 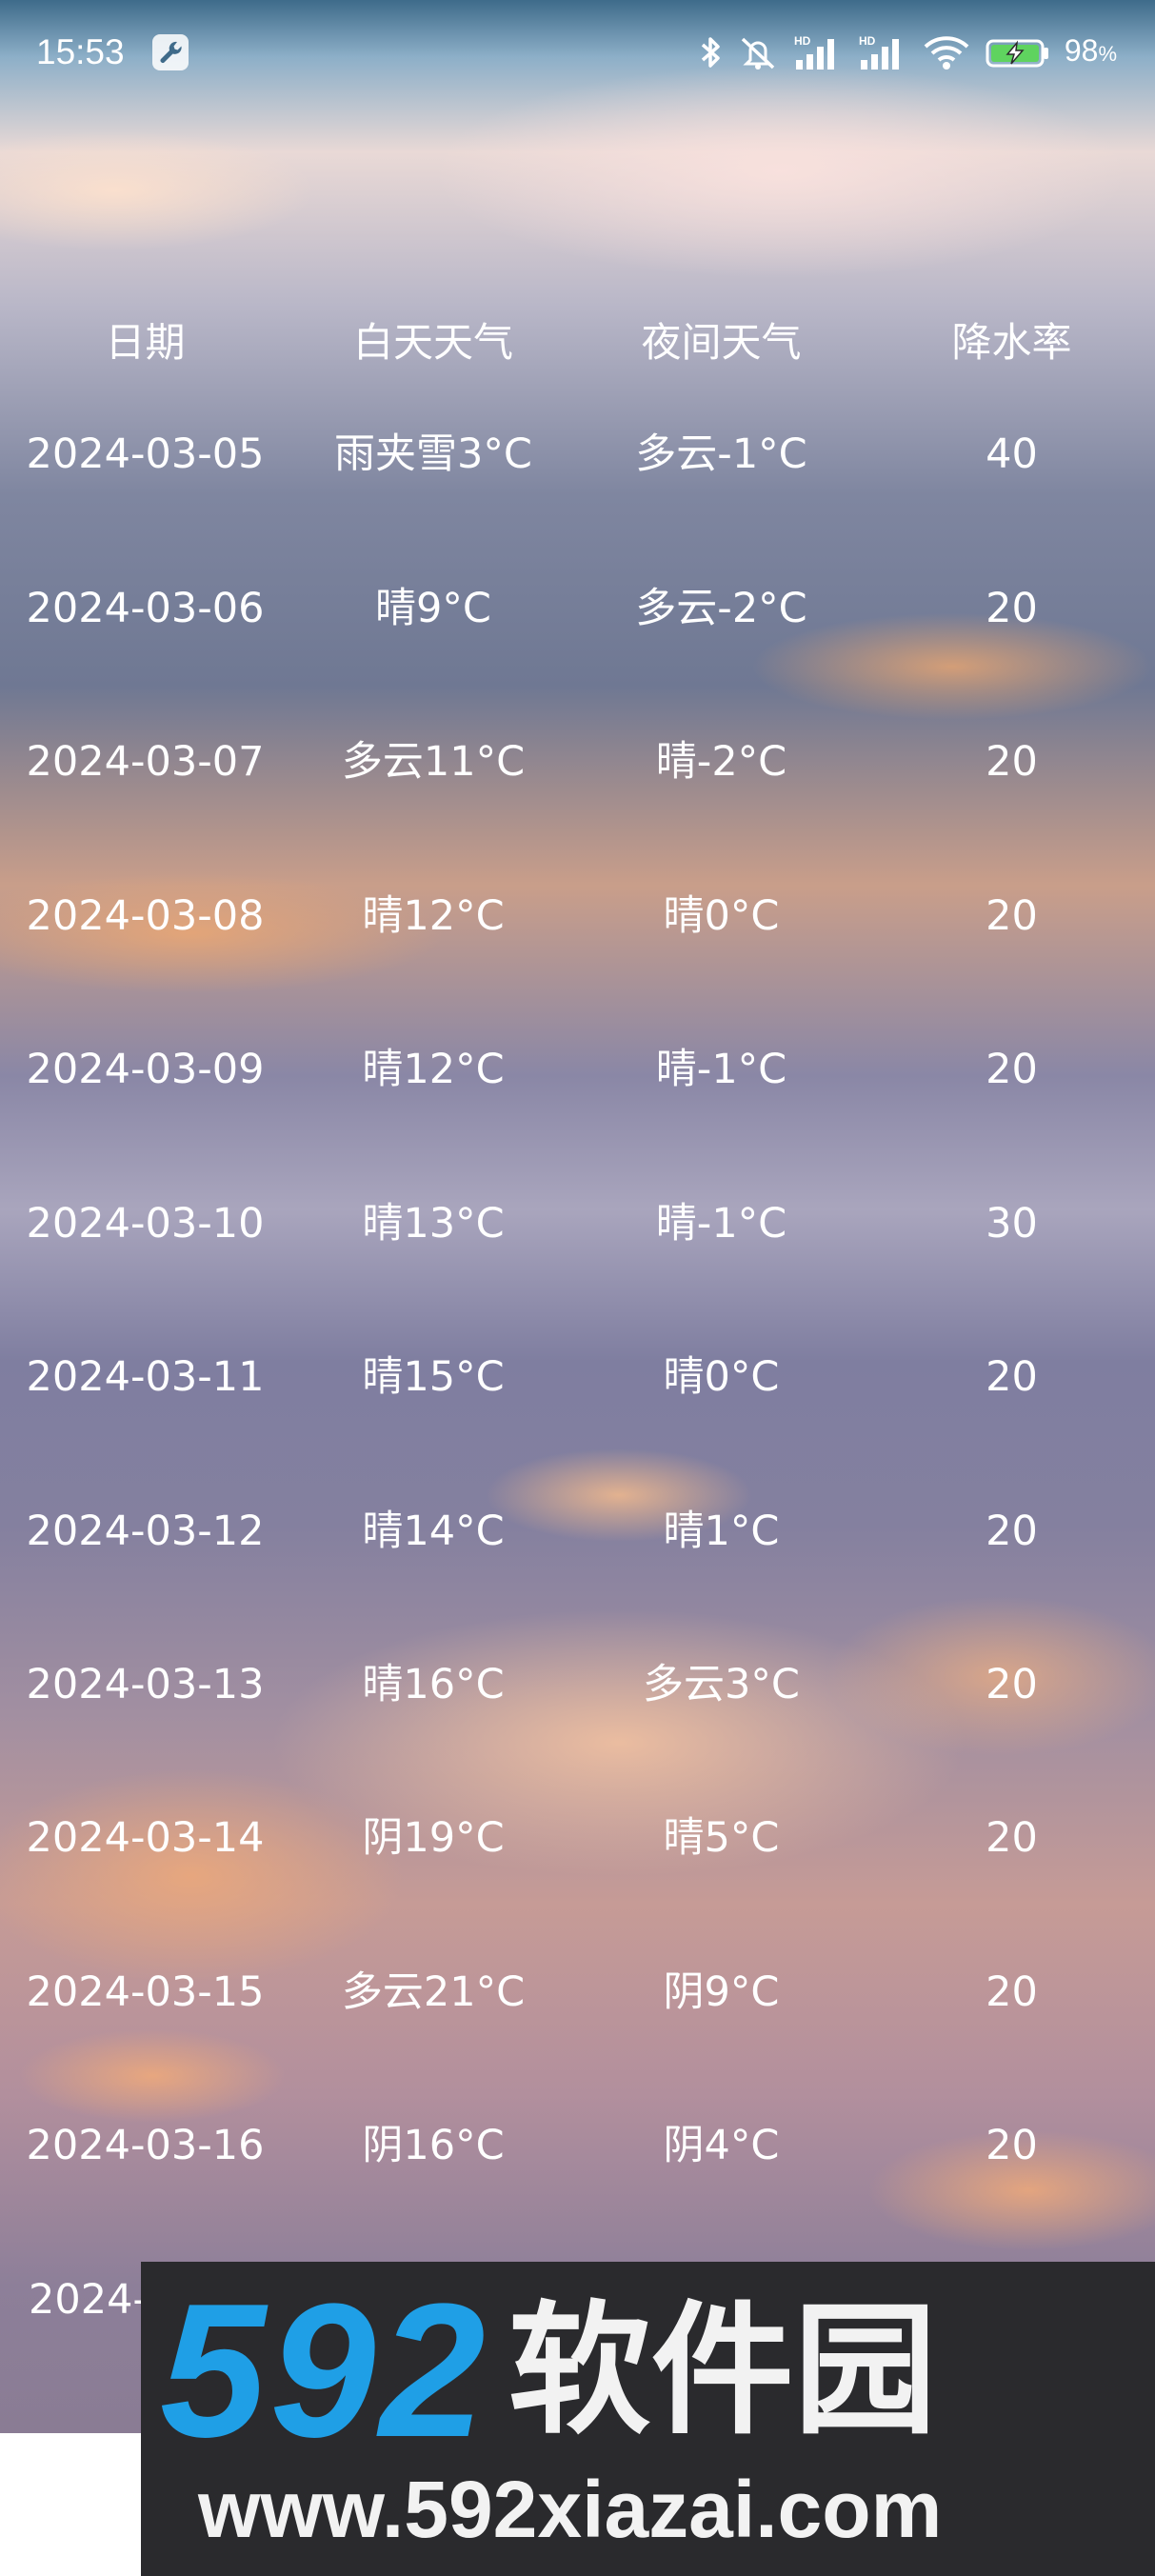 What do you see at coordinates (145, 2145) in the screenshot?
I see `row-date: 2024-03-16` at bounding box center [145, 2145].